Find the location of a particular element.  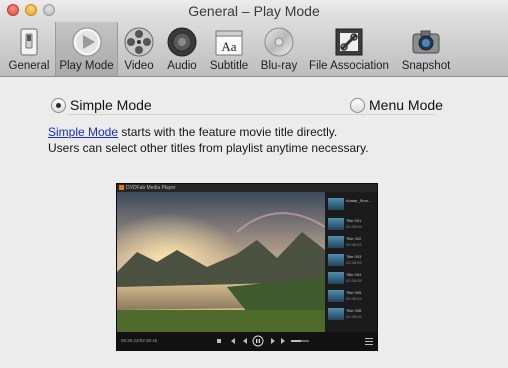

tab-video: Video is located at coordinates (139, 49).